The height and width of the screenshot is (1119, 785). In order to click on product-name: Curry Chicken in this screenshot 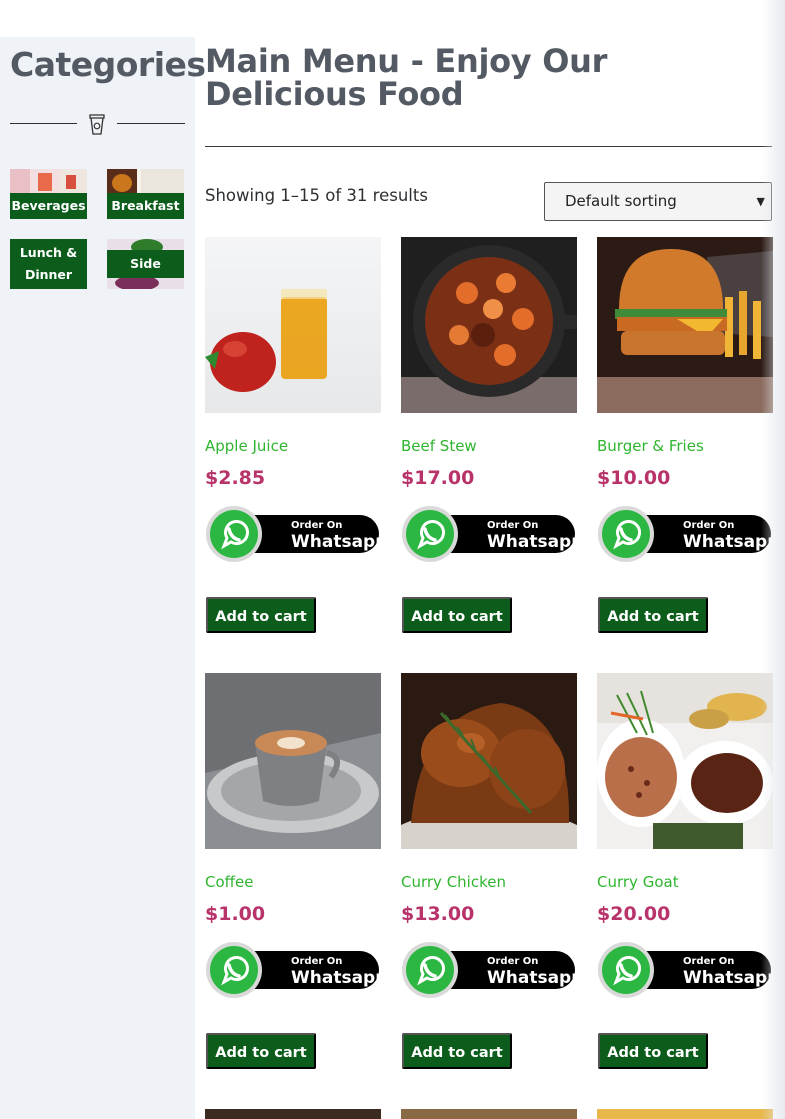, I will do `click(453, 882)`.